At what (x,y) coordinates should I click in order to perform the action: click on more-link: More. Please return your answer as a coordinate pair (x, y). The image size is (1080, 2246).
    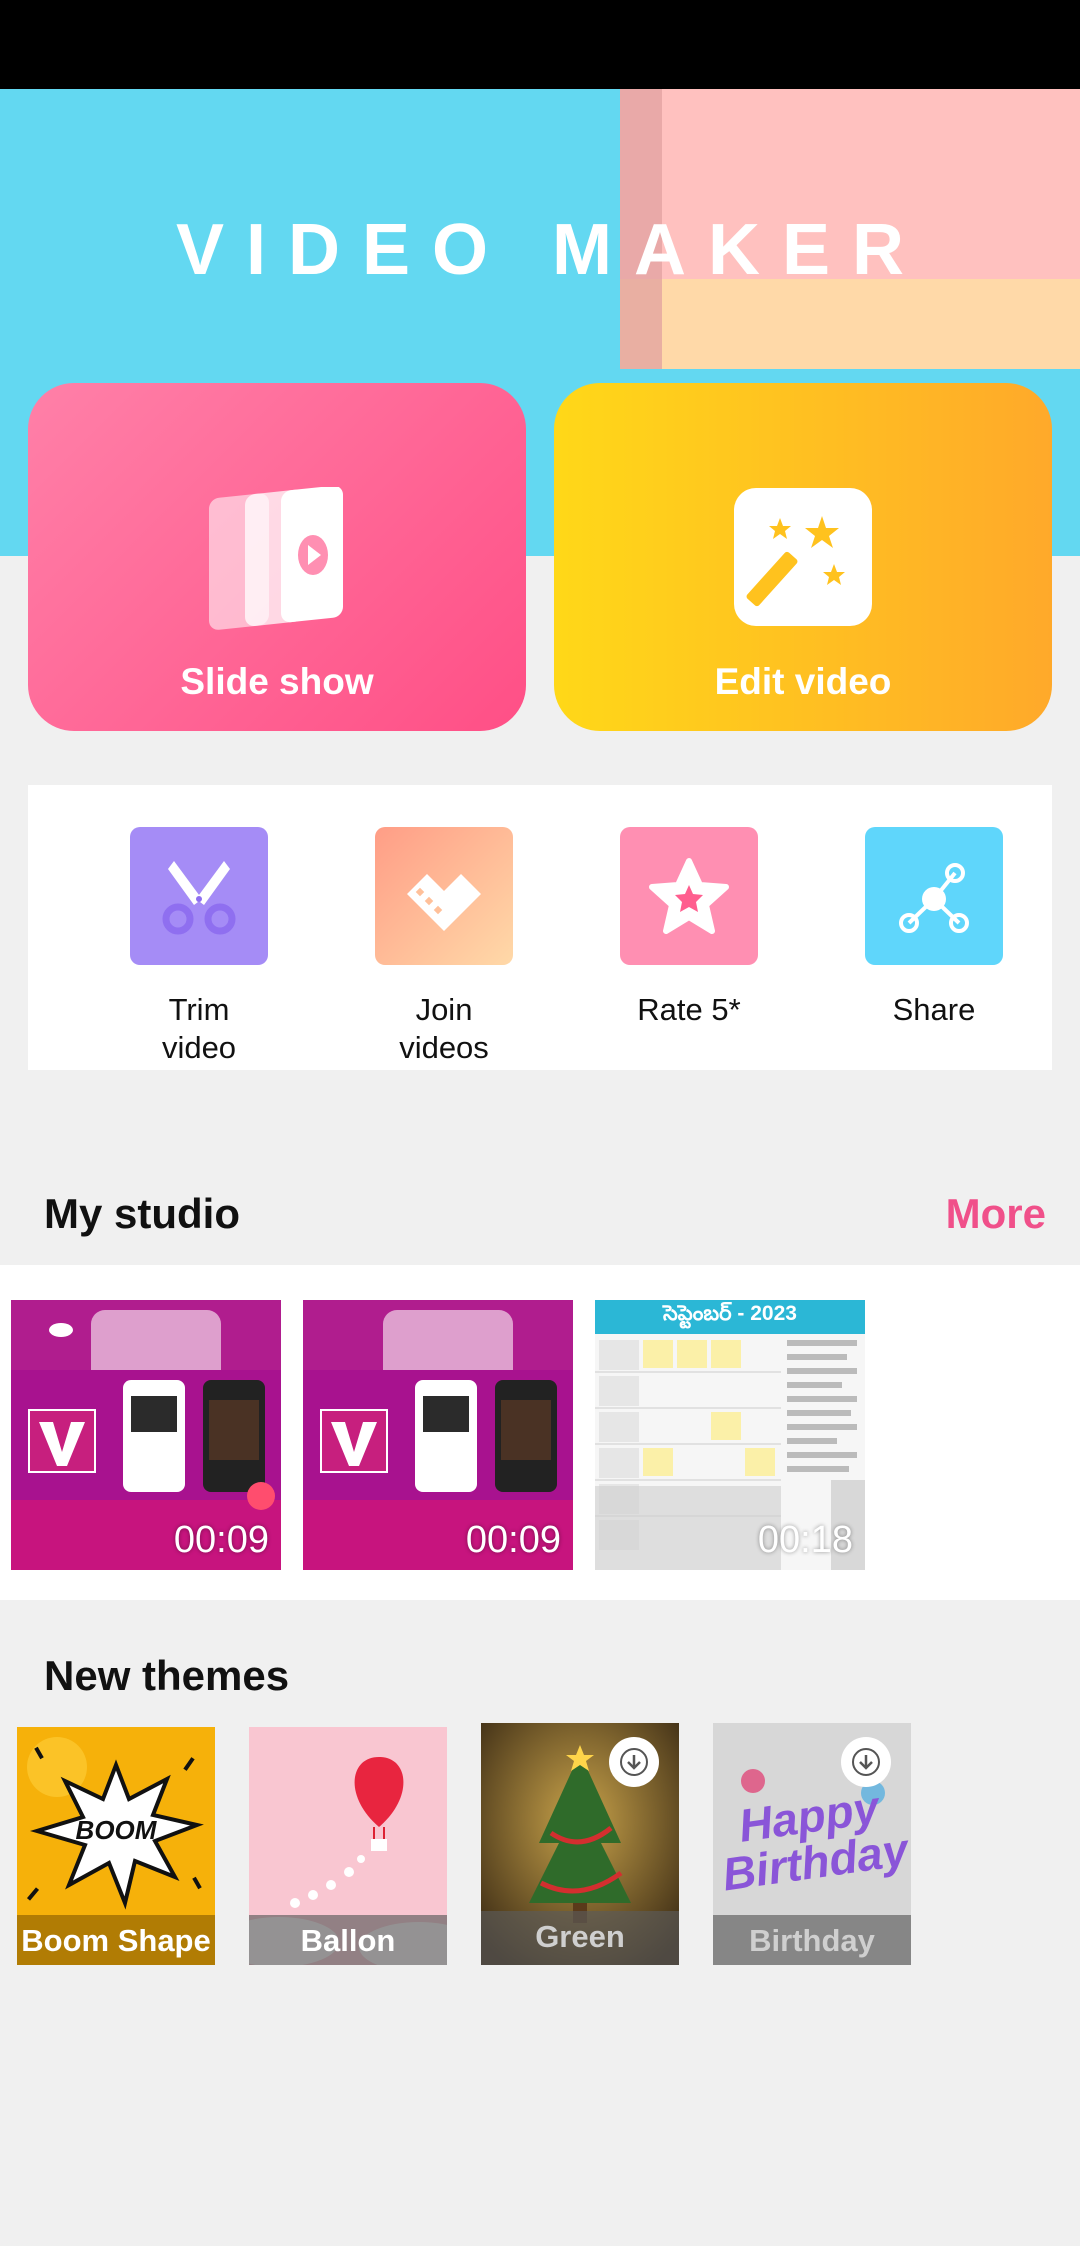
    Looking at the image, I should click on (996, 1214).